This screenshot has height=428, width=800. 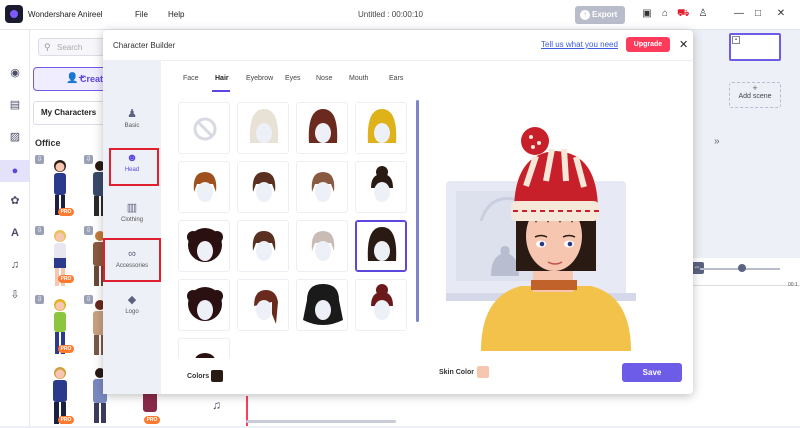 What do you see at coordinates (176, 14) in the screenshot?
I see `menu-help: Help` at bounding box center [176, 14].